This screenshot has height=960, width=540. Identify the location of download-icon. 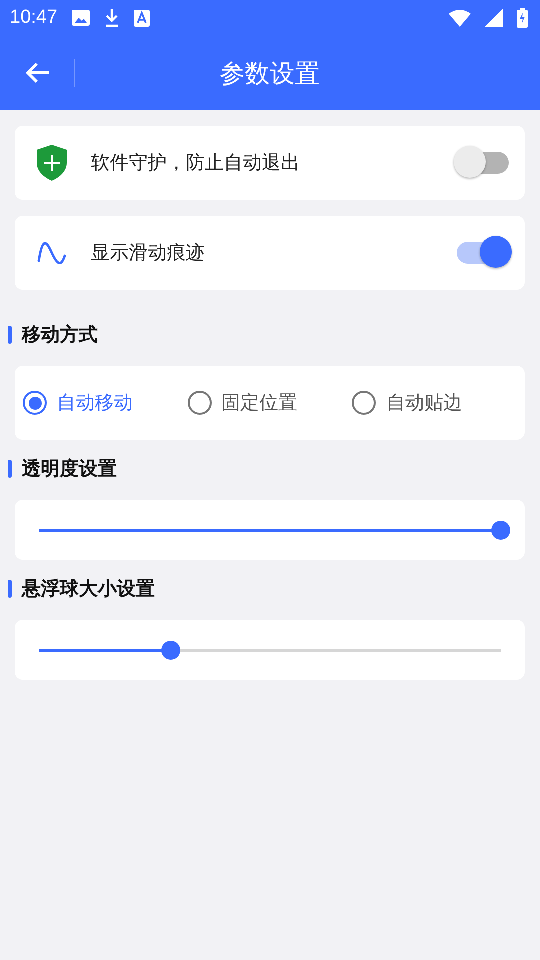
(112, 18).